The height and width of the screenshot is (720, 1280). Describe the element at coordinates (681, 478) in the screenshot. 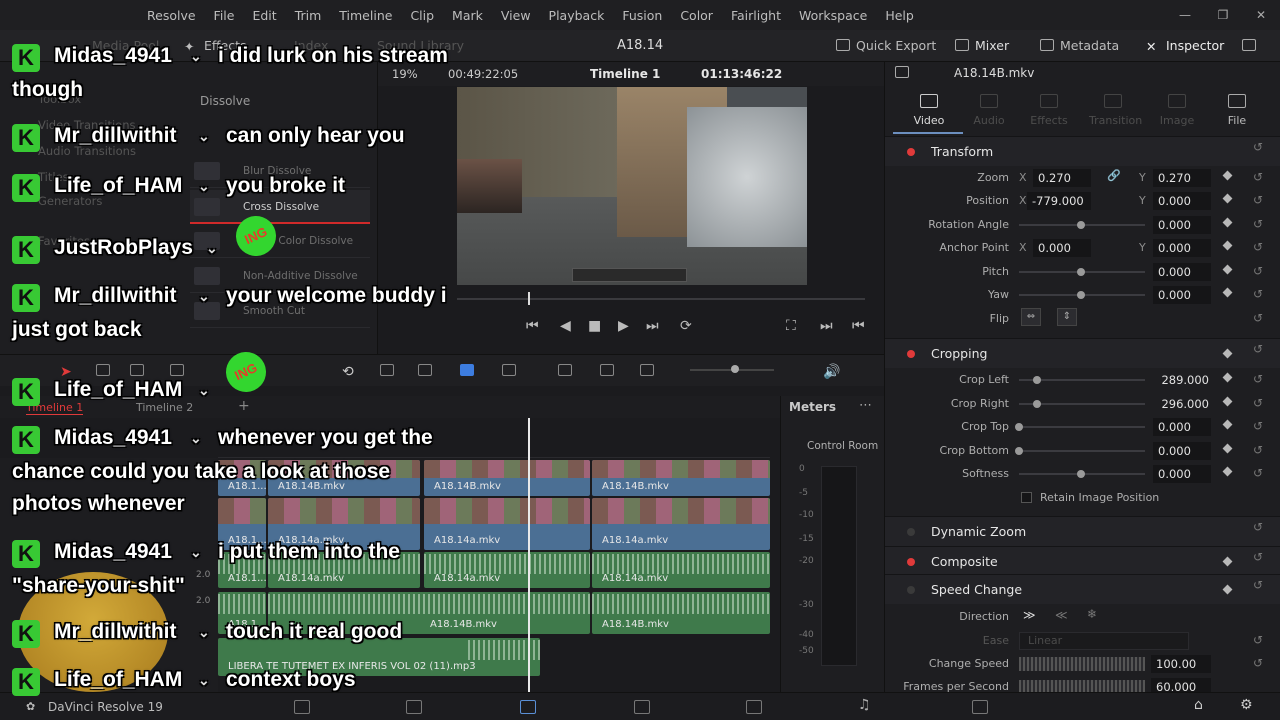

I see `clip-v2-d: A18.14B.mkv` at that location.